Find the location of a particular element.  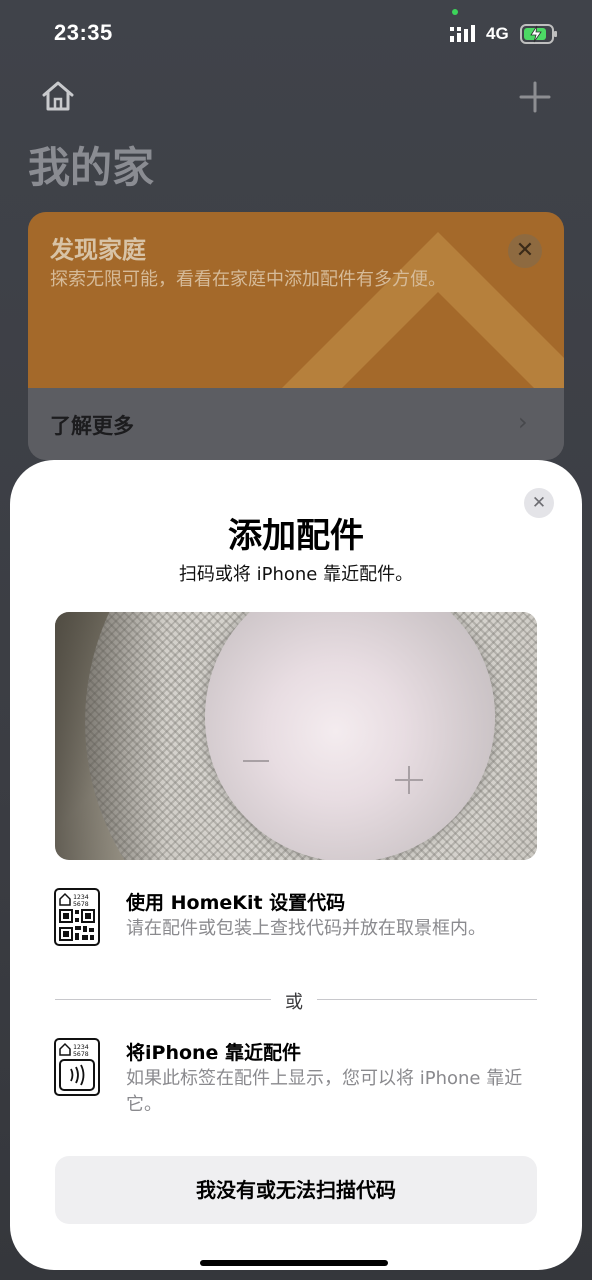

or-divider: 或 is located at coordinates (296, 1000).